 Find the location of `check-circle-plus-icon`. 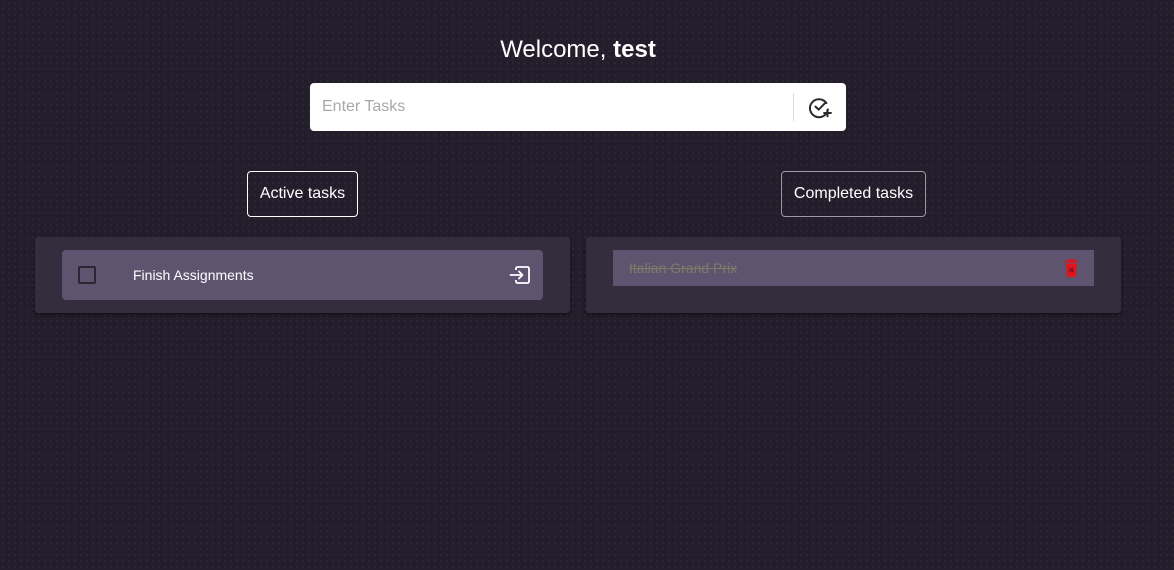

check-circle-plus-icon is located at coordinates (820, 108).